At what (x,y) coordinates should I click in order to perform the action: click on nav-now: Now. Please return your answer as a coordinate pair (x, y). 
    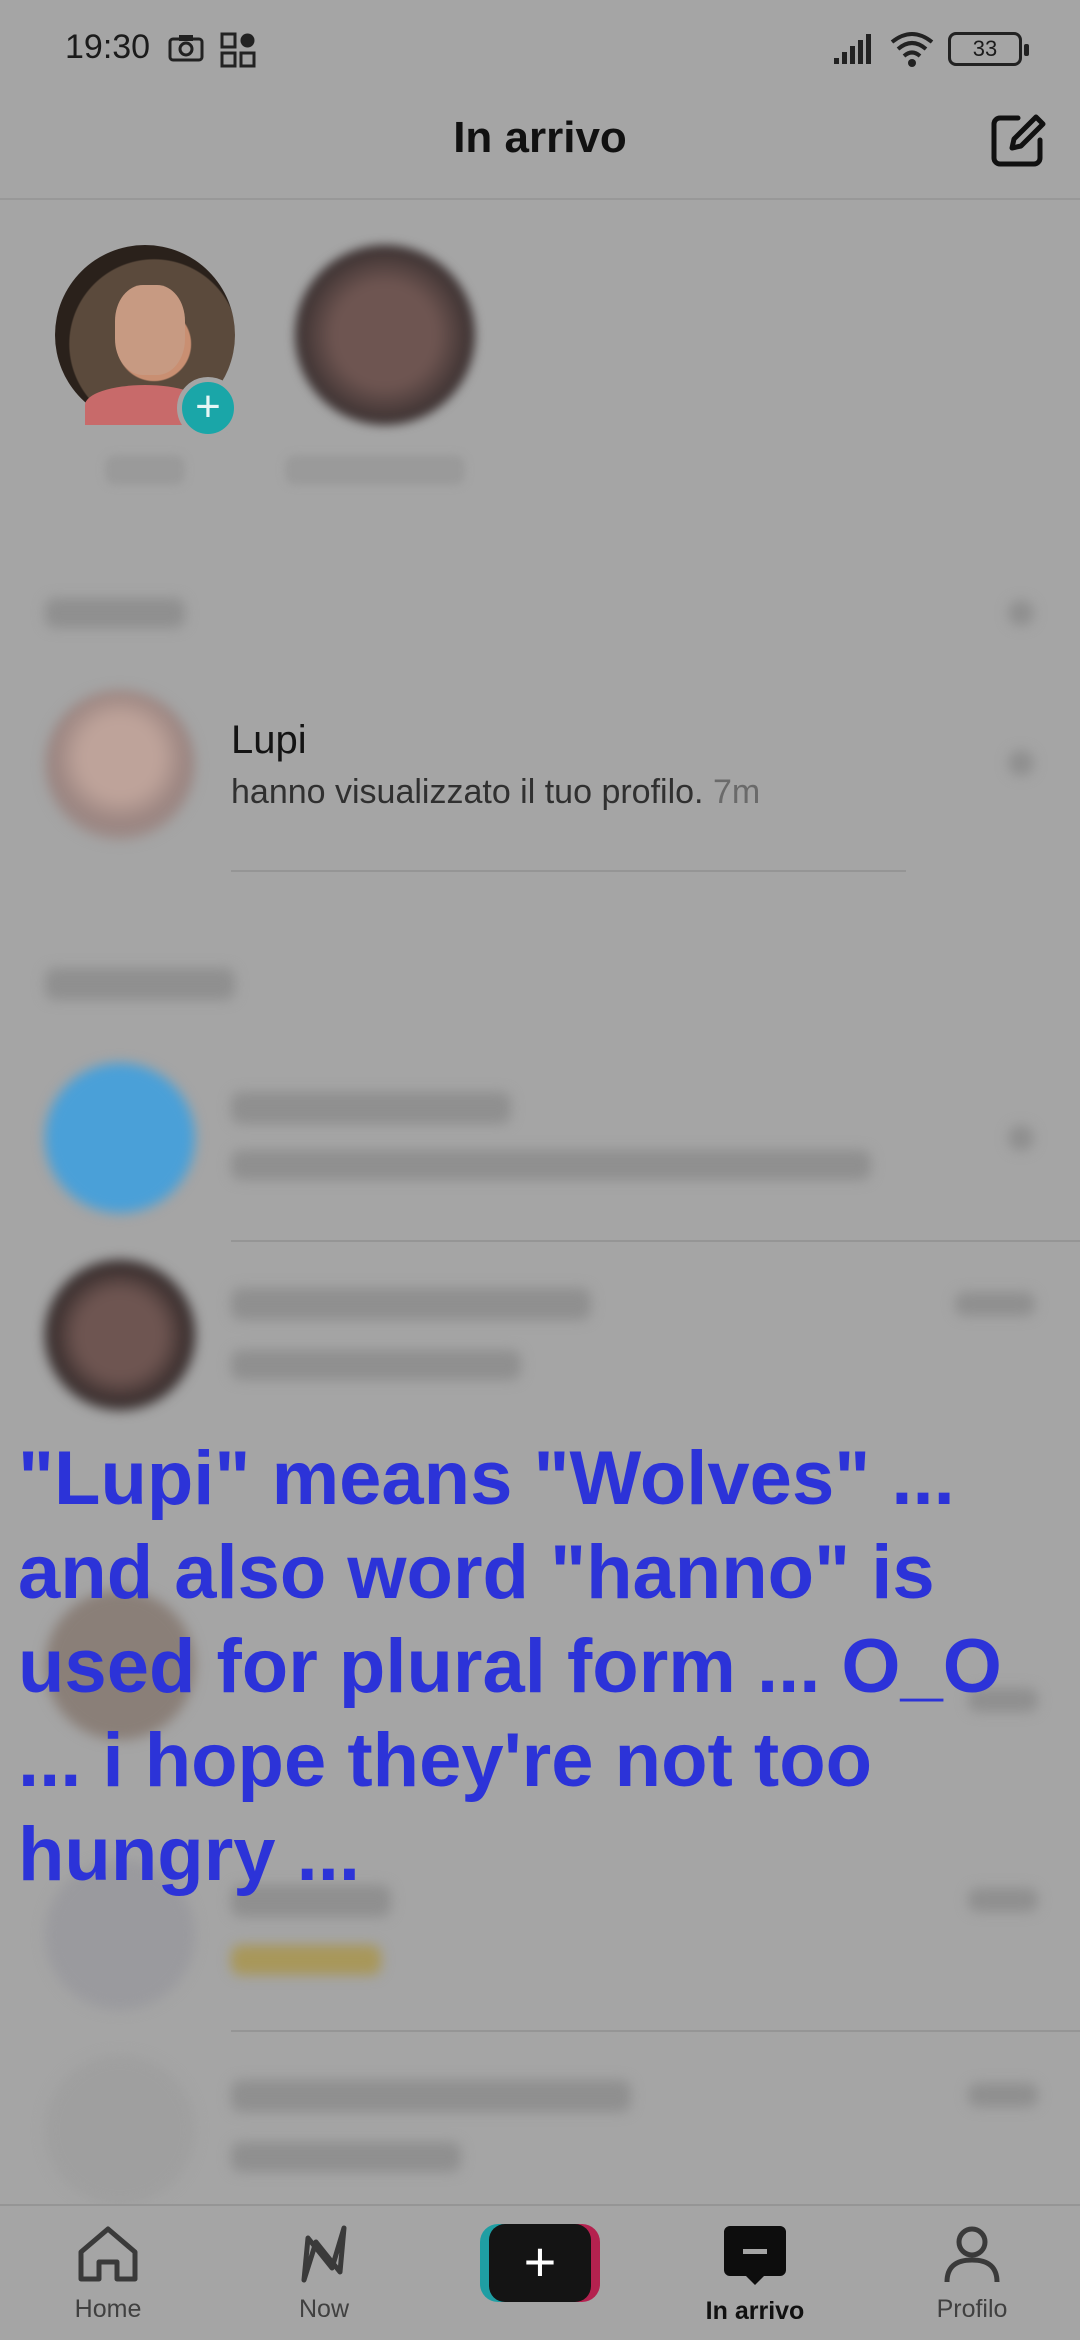
    Looking at the image, I should click on (324, 2274).